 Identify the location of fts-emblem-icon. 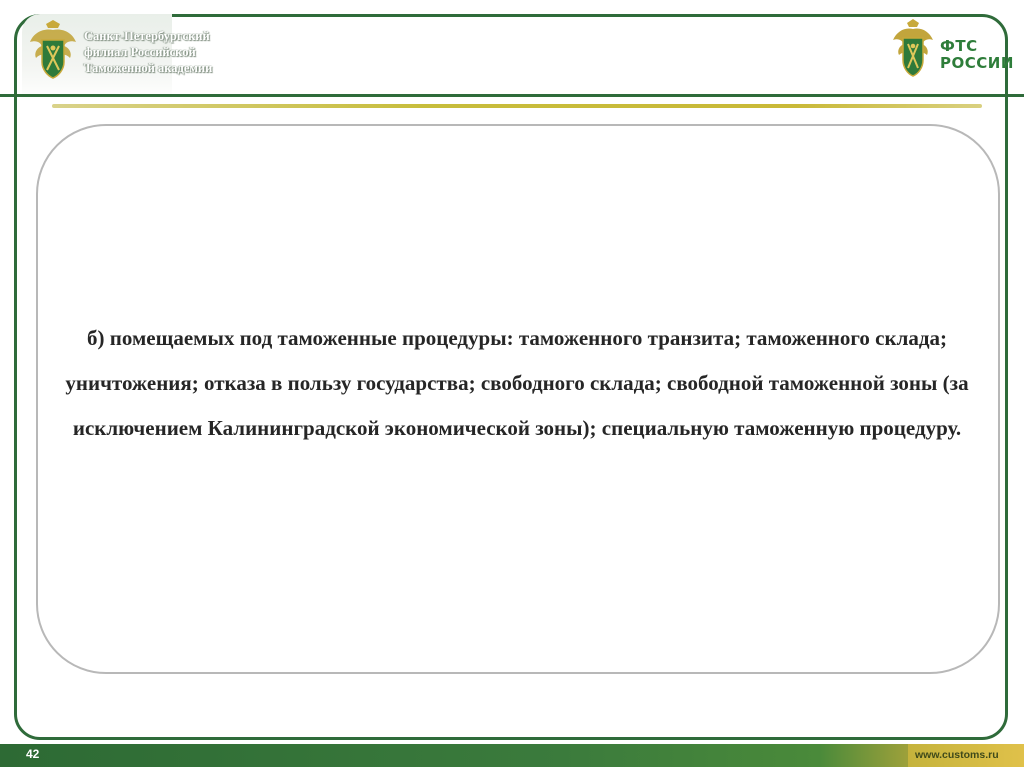
(913, 48).